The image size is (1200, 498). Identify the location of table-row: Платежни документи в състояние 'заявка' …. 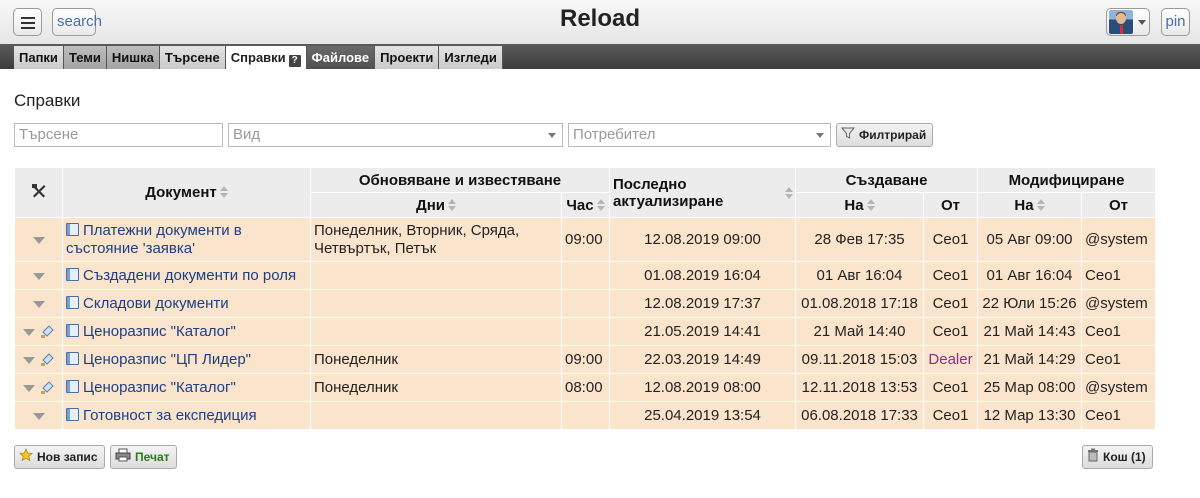
(585, 239).